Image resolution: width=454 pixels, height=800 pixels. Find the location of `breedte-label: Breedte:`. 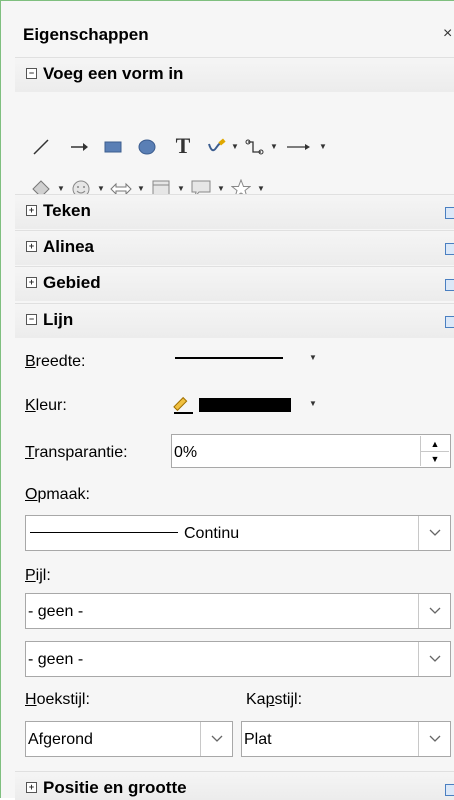

breedte-label: Breedte: is located at coordinates (55, 361).